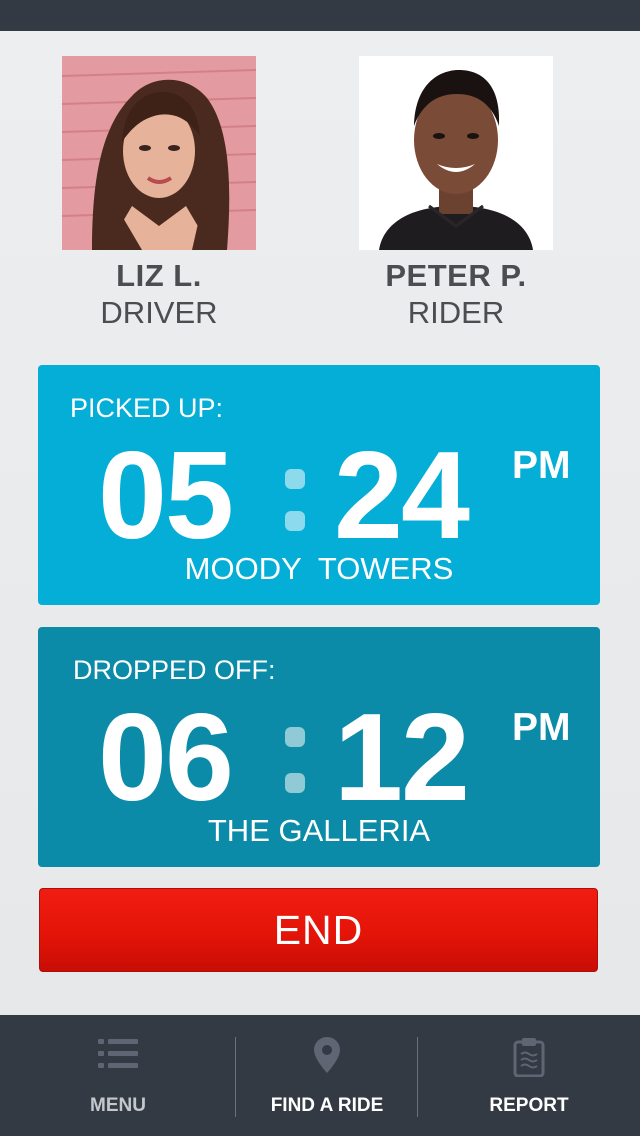 Image resolution: width=640 pixels, height=1136 pixels. What do you see at coordinates (118, 1105) in the screenshot?
I see `tab-menu-label: MENU` at bounding box center [118, 1105].